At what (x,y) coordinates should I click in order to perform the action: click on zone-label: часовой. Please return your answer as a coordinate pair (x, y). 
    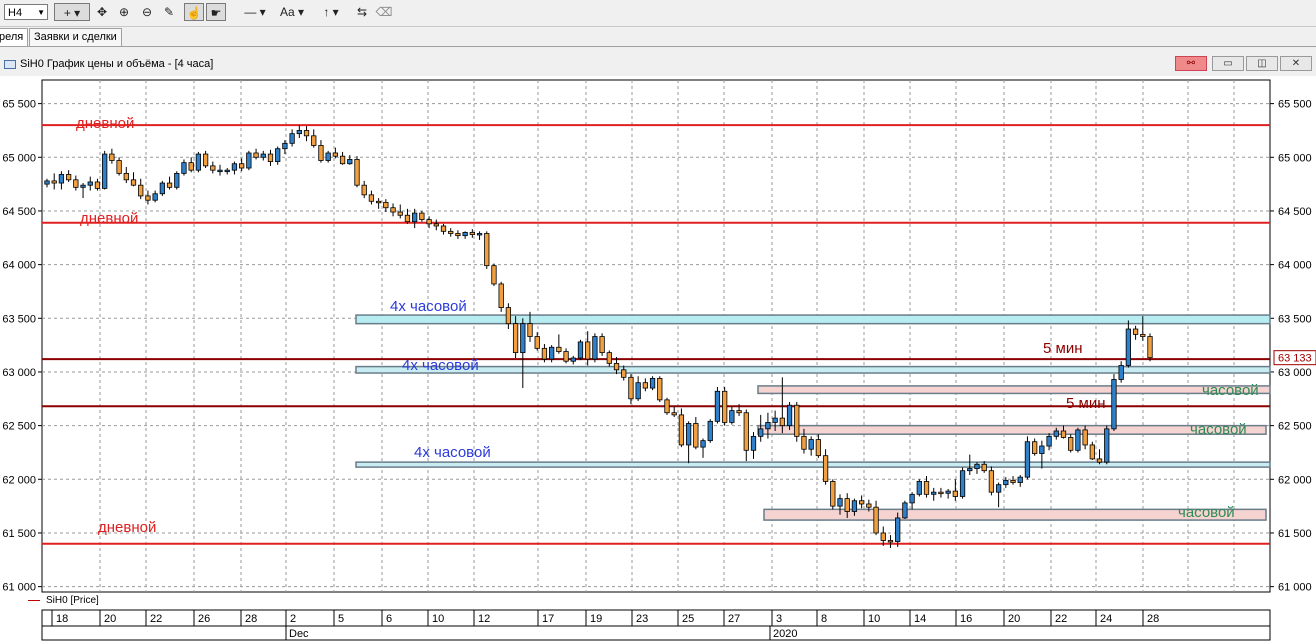
    Looking at the image, I should click on (1206, 512).